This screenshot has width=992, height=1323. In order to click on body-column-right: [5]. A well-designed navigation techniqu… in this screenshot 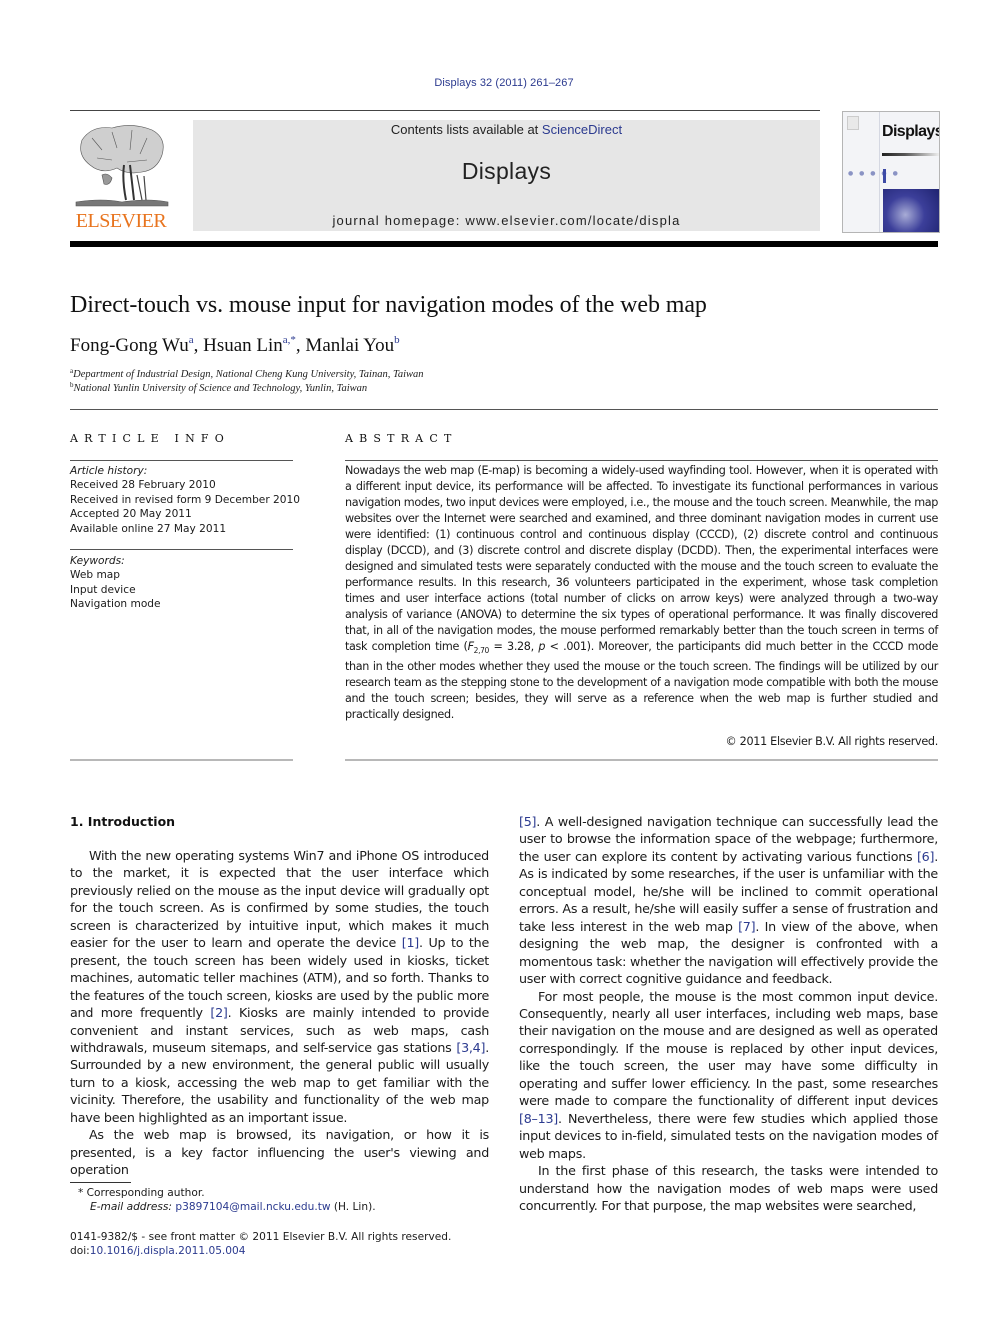, I will do `click(728, 1013)`.